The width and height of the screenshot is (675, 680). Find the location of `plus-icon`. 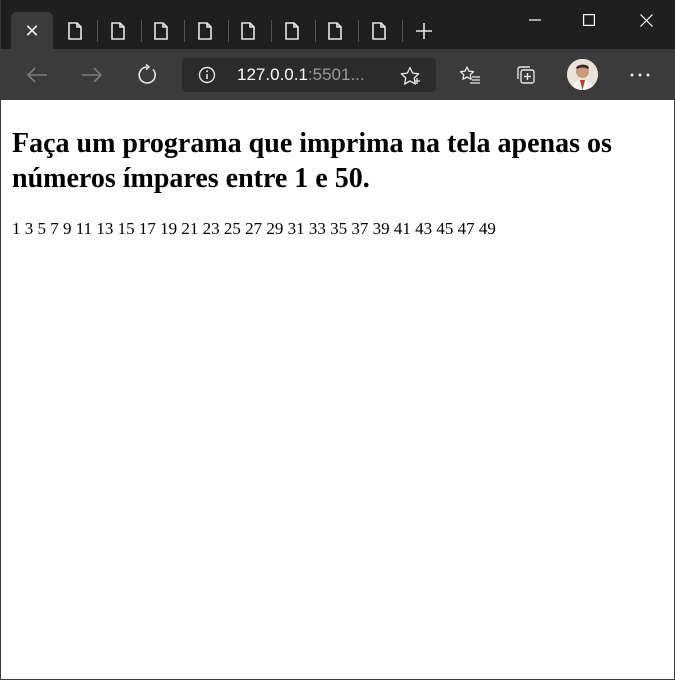

plus-icon is located at coordinates (424, 31).